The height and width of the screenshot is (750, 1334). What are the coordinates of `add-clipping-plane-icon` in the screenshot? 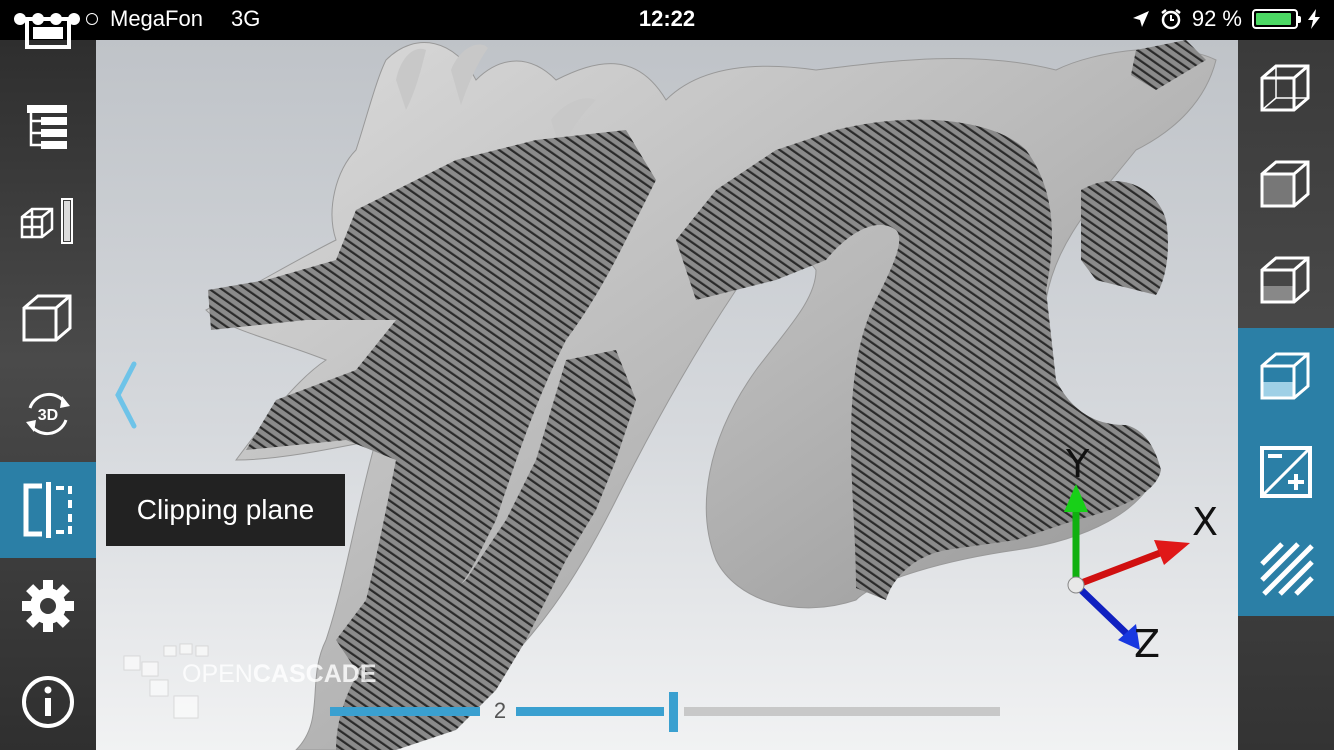 It's located at (1286, 472).